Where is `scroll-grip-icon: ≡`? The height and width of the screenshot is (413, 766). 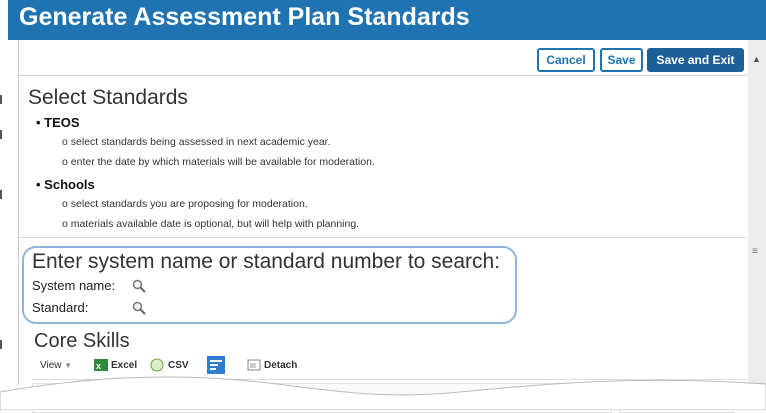 scroll-grip-icon: ≡ is located at coordinates (755, 251).